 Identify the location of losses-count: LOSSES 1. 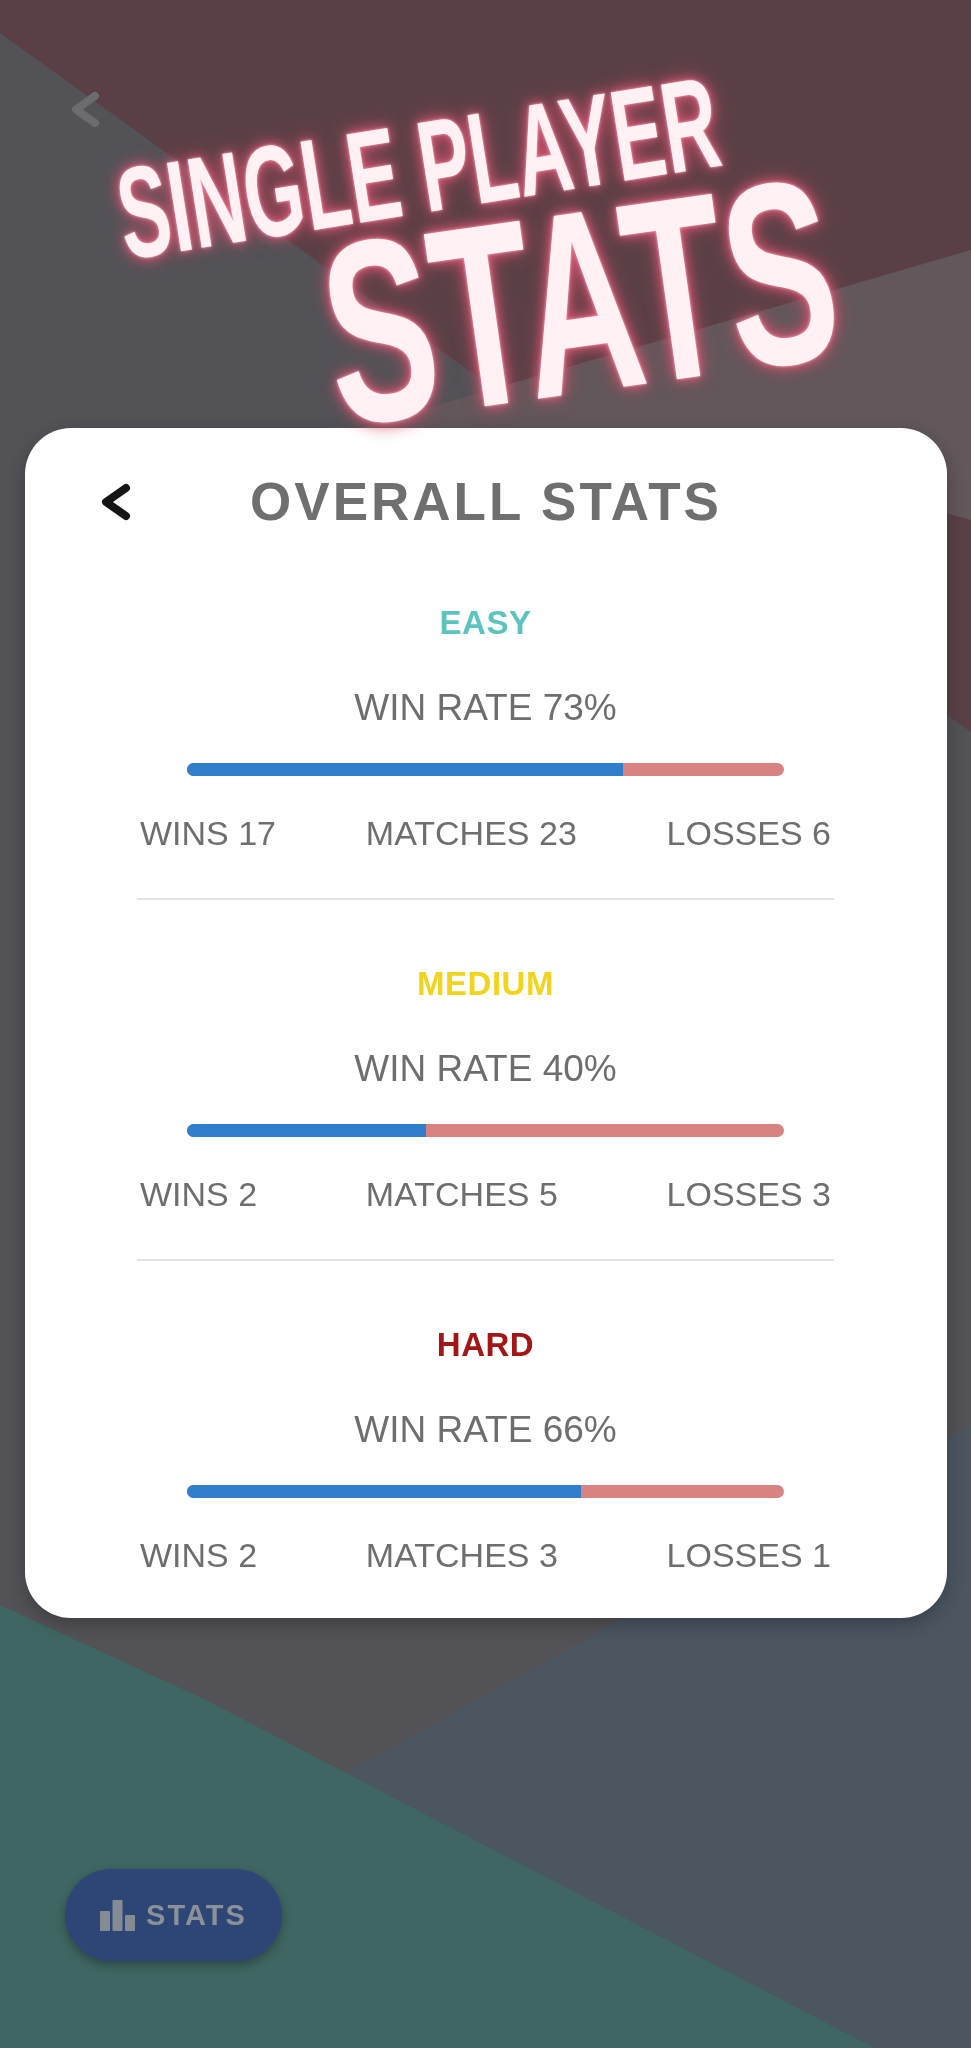
(748, 1555).